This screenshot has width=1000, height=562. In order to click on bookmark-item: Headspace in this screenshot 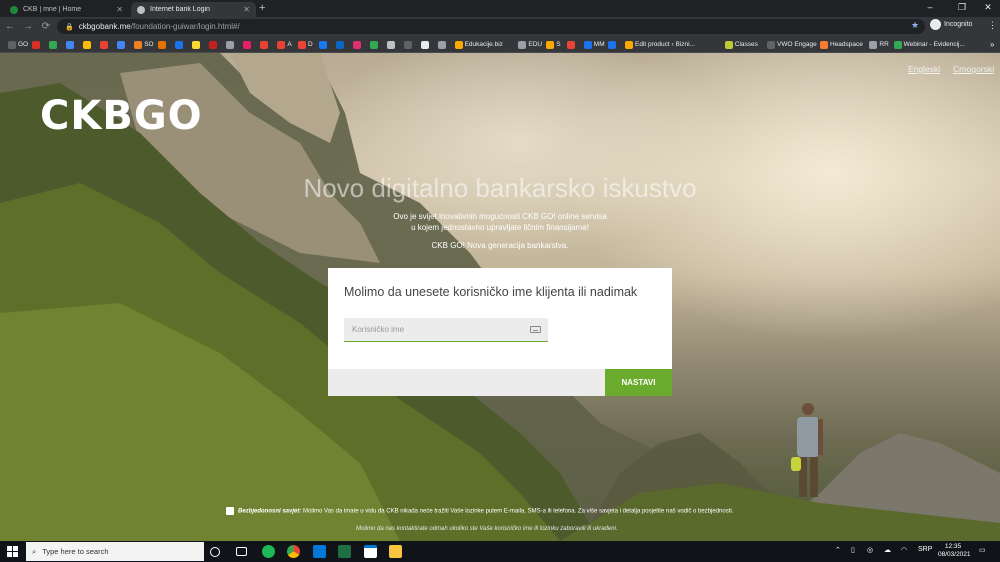, I will do `click(841, 44)`.